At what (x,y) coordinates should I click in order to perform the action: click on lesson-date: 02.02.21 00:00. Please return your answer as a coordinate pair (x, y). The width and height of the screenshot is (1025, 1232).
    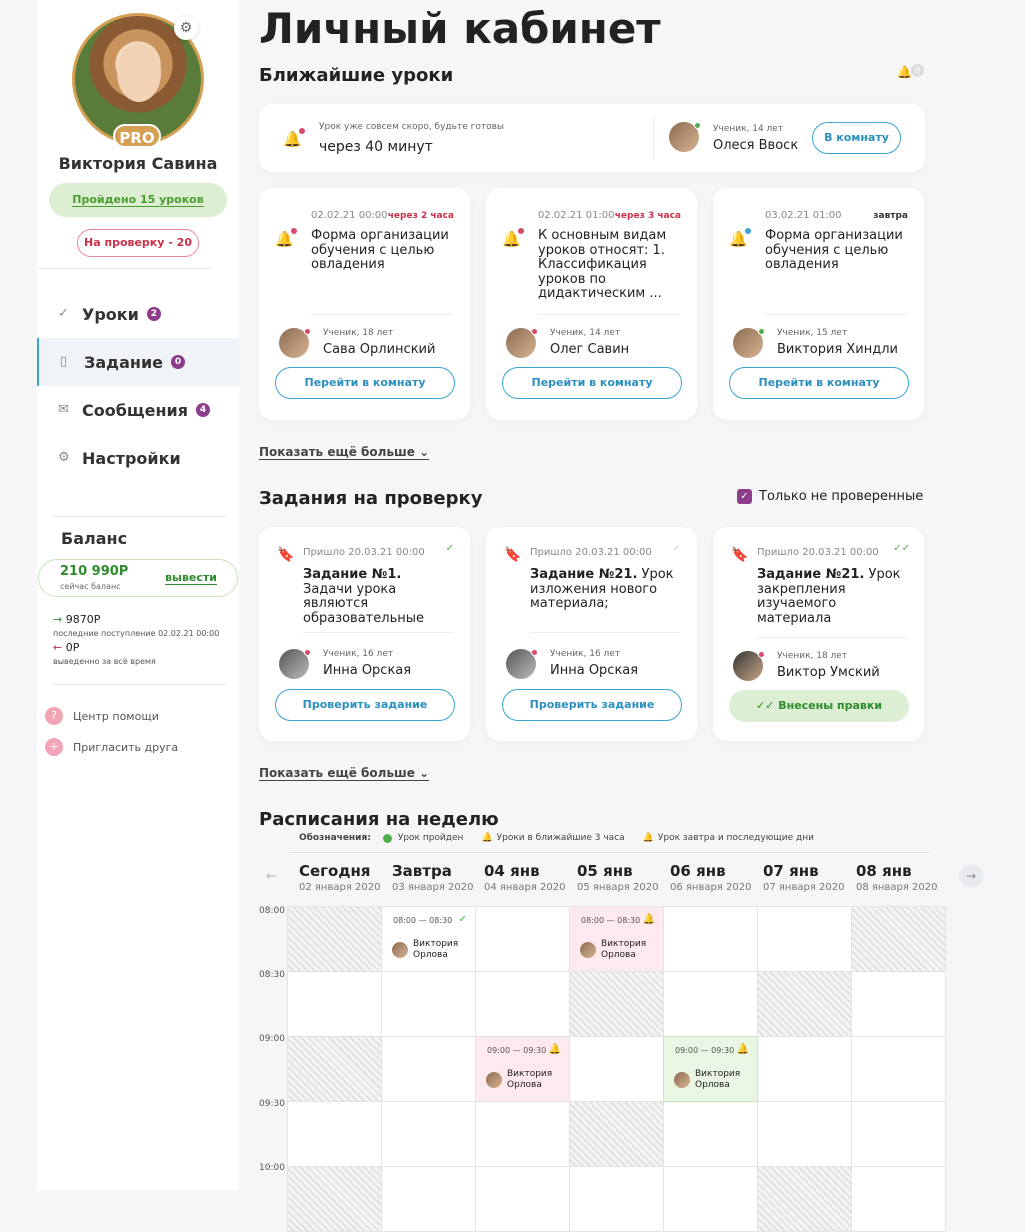
    Looking at the image, I should click on (349, 215).